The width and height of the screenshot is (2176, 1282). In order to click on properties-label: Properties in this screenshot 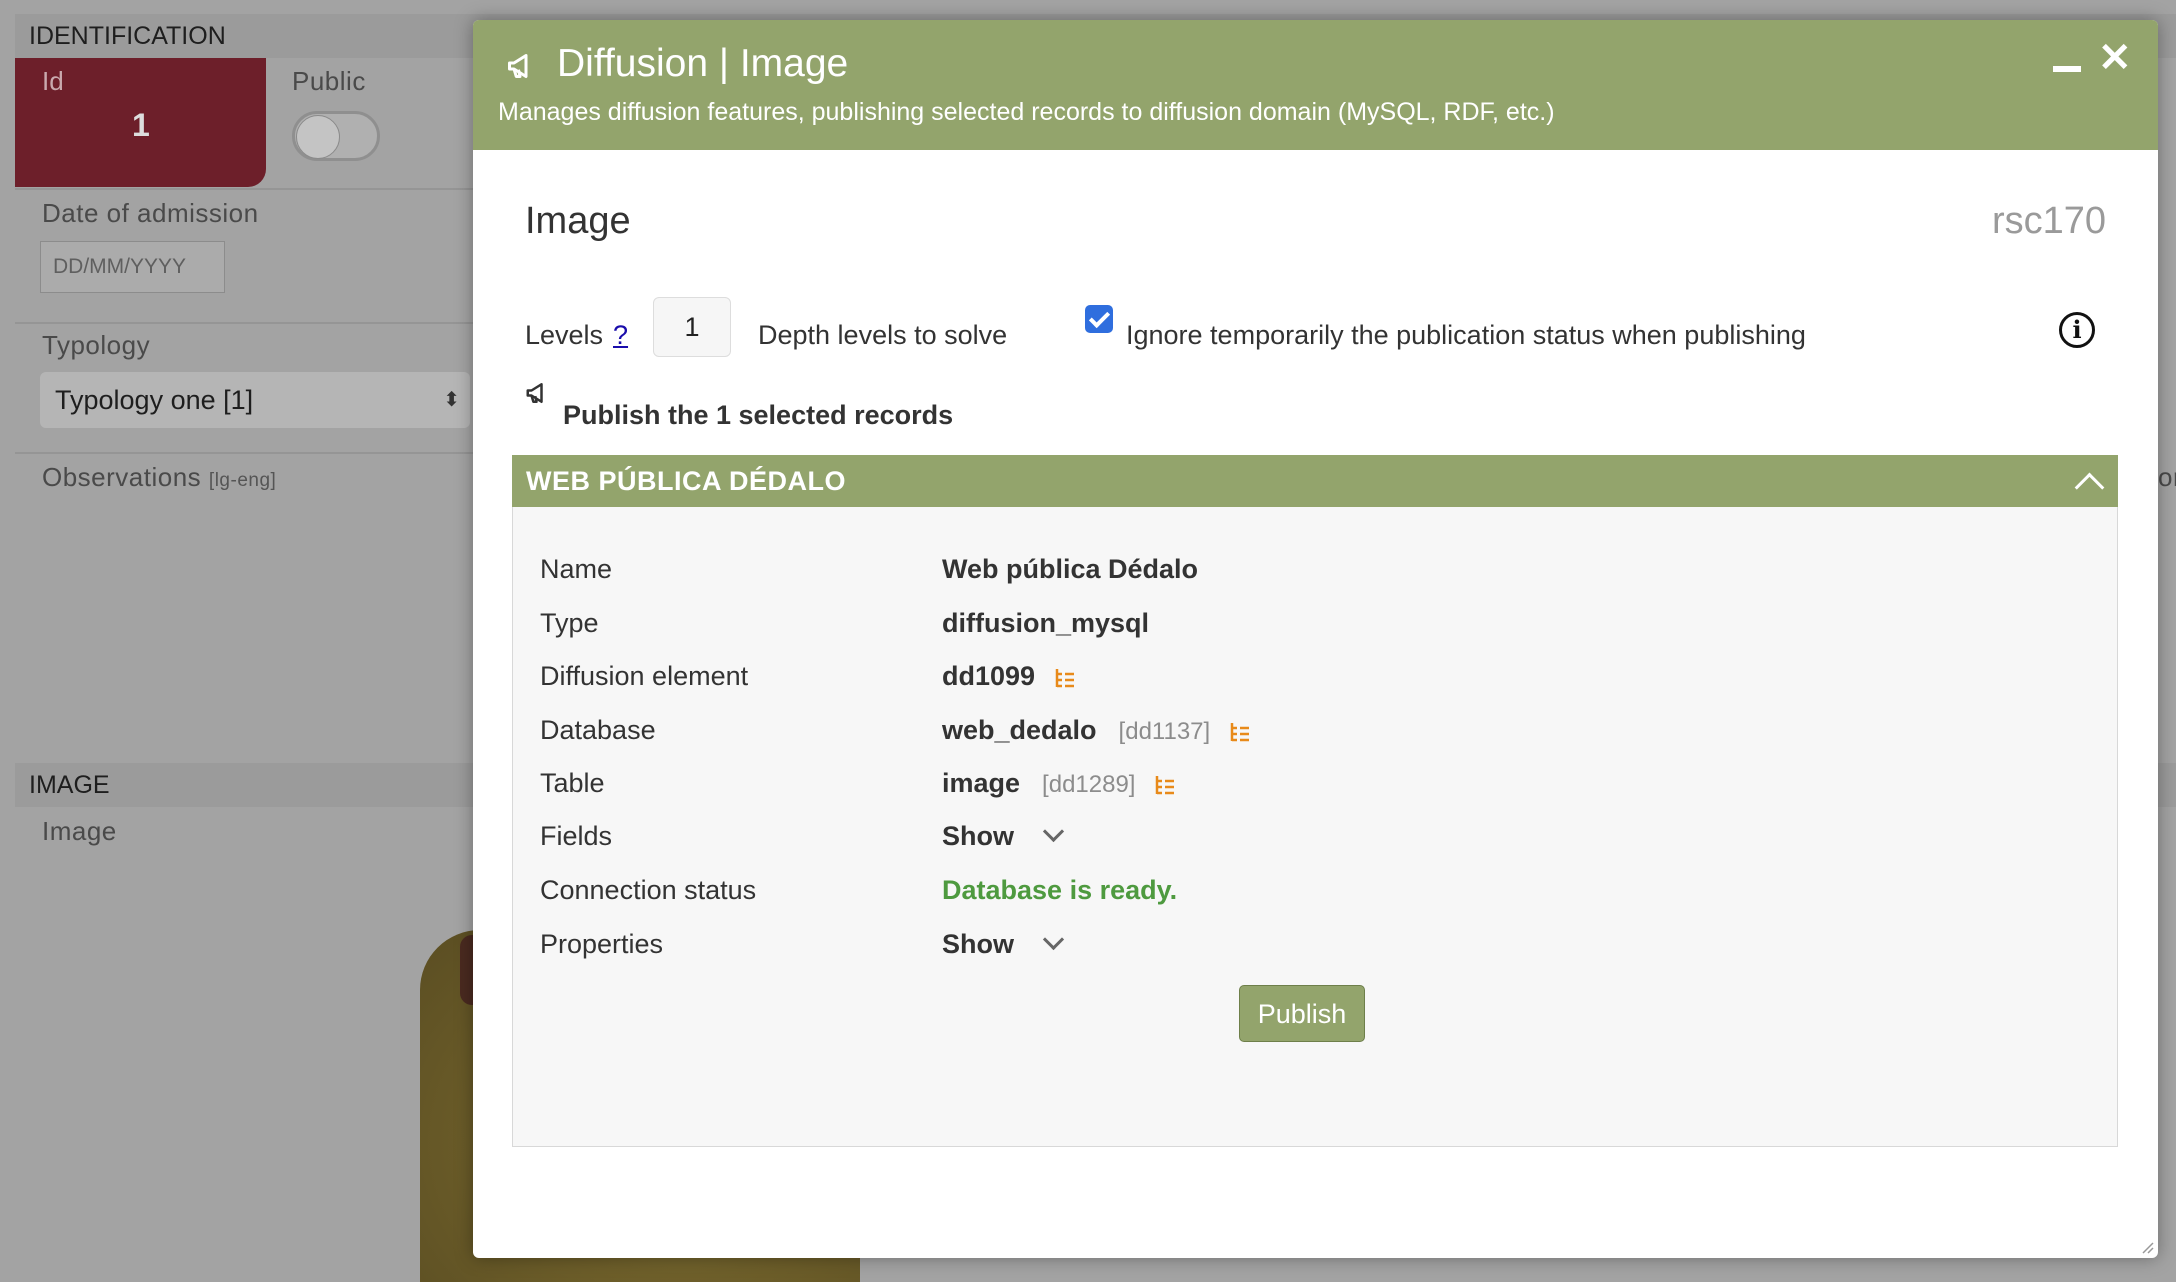, I will do `click(602, 944)`.